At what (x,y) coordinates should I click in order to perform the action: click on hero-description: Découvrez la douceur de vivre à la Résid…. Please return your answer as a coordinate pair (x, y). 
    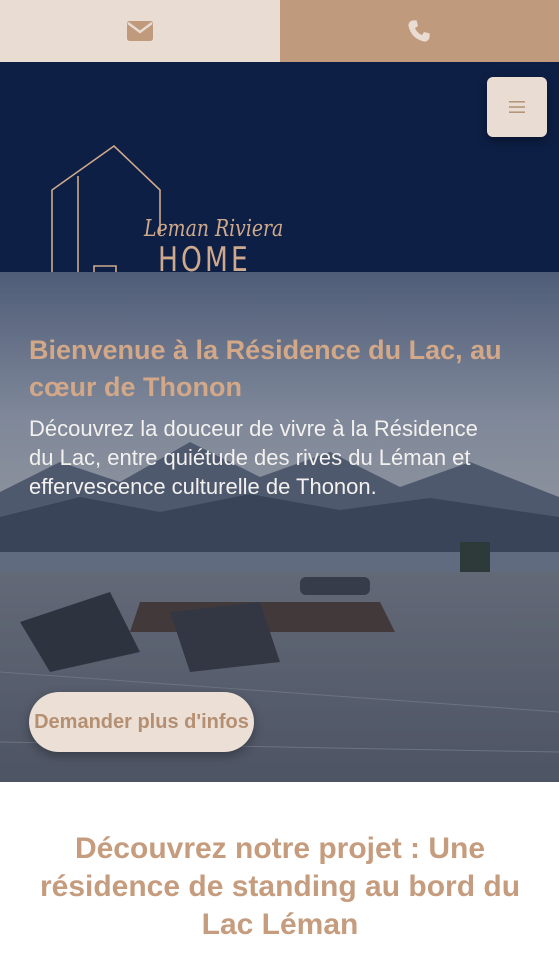
    Looking at the image, I should click on (253, 457).